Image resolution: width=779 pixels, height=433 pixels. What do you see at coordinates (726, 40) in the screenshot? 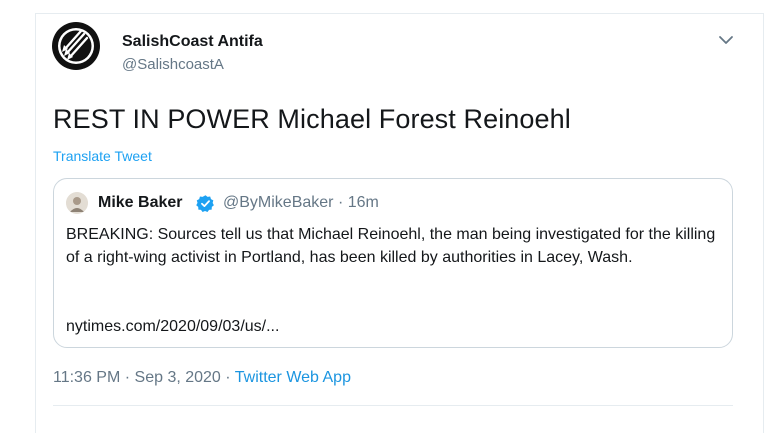
I see `chevron-down-icon` at bounding box center [726, 40].